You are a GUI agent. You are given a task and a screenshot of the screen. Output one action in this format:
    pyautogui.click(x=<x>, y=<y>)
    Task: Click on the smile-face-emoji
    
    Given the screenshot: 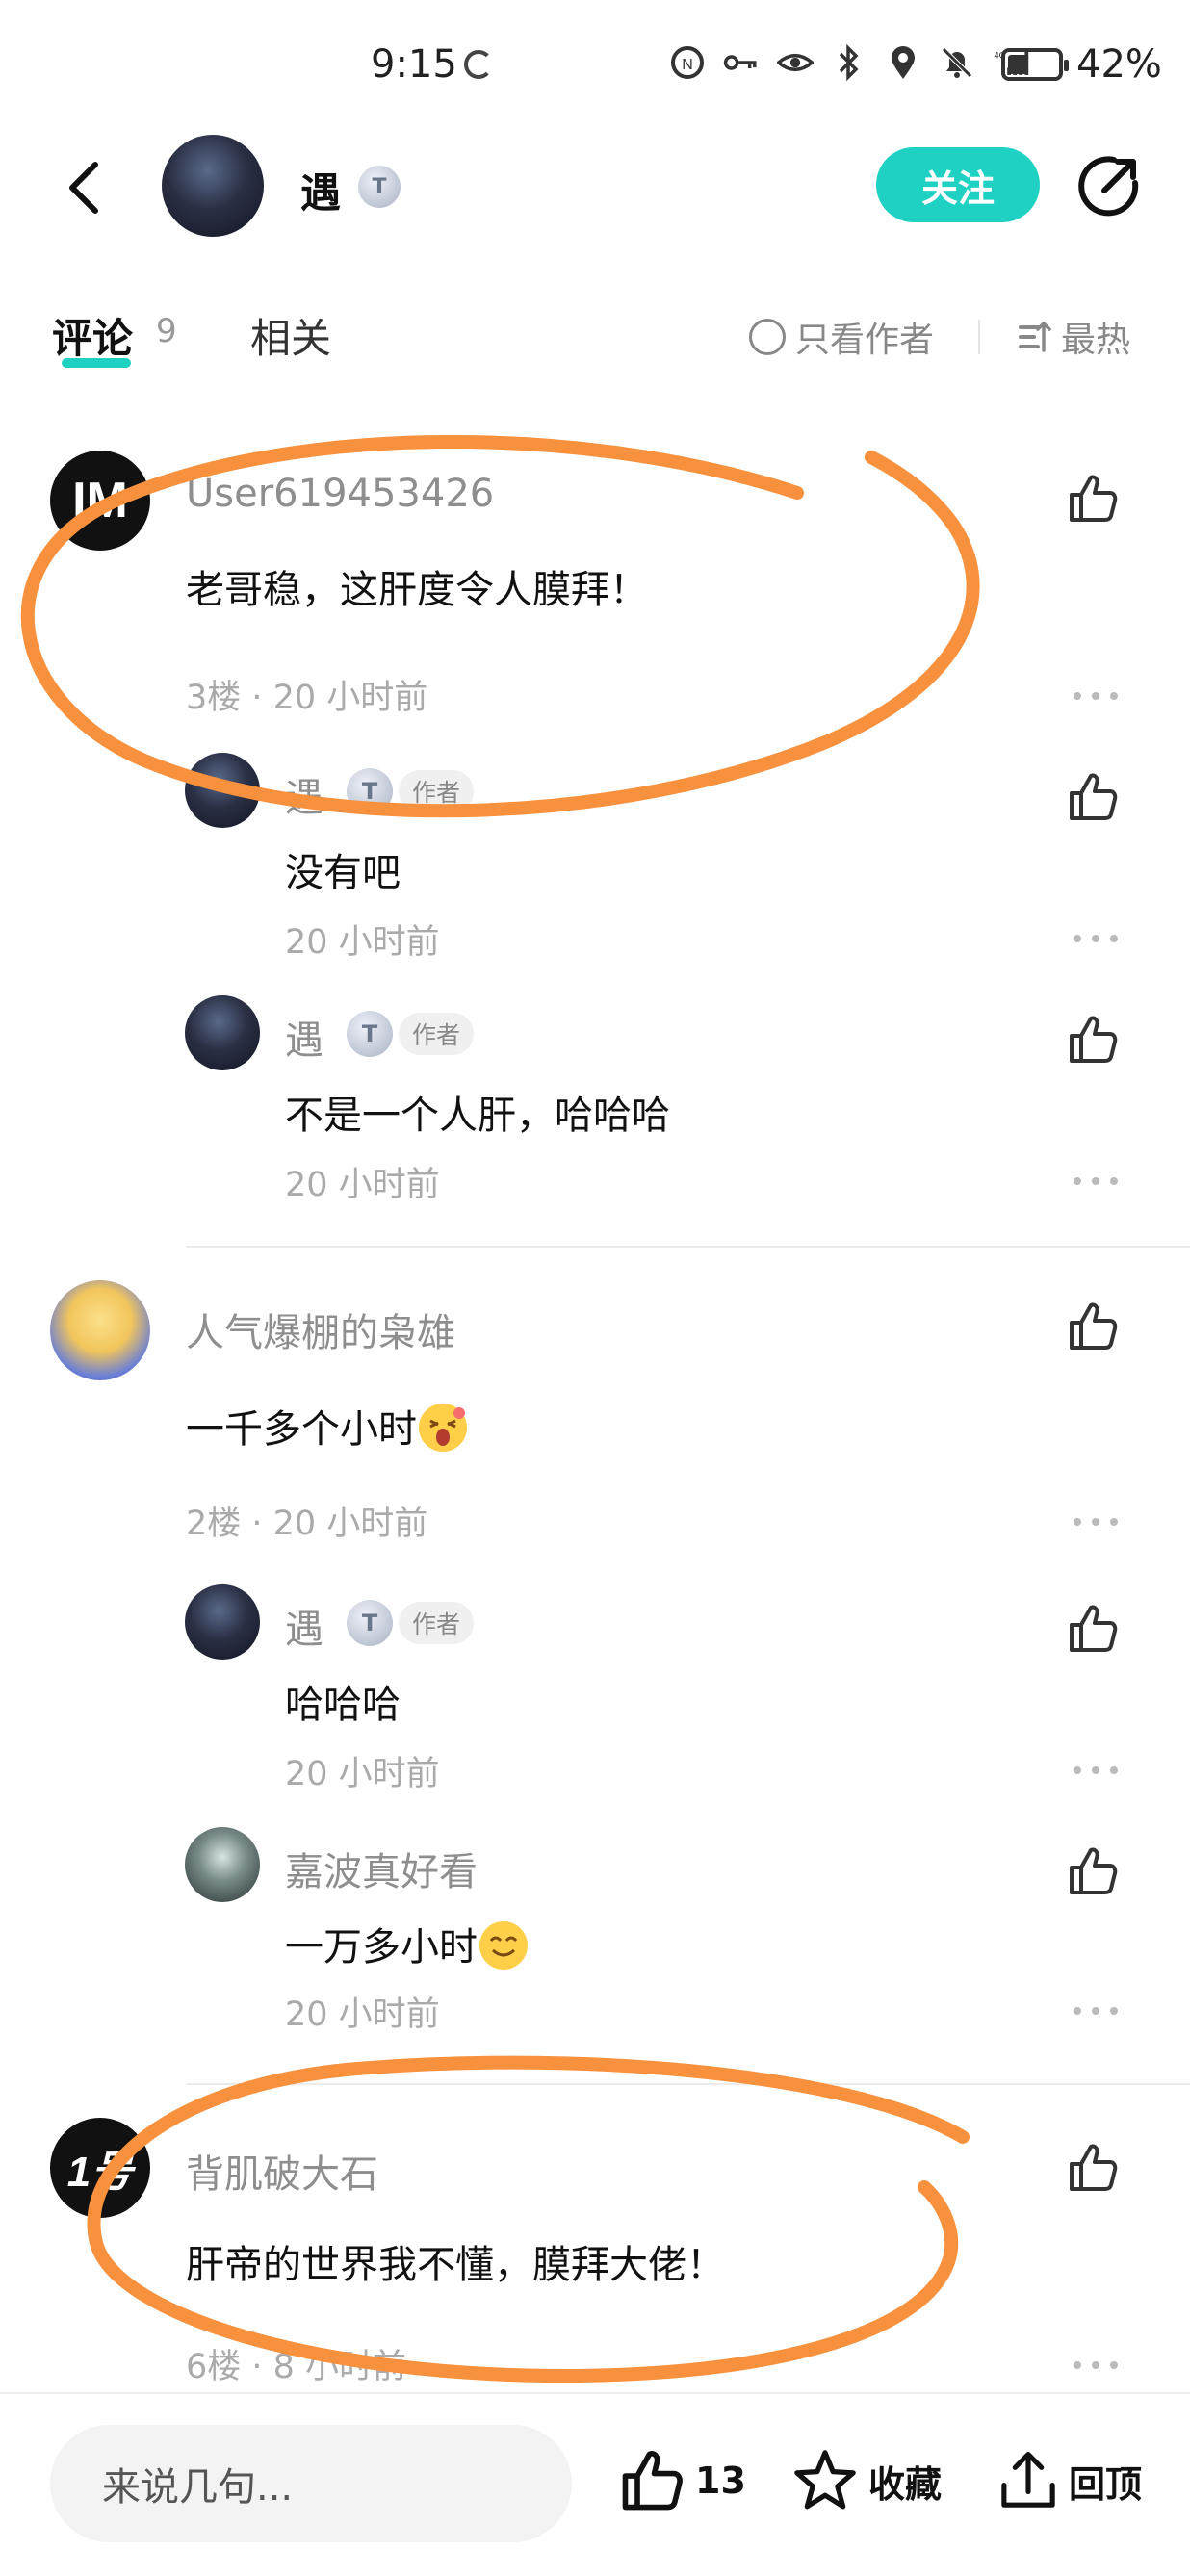 What is the action you would take?
    pyautogui.click(x=504, y=1946)
    